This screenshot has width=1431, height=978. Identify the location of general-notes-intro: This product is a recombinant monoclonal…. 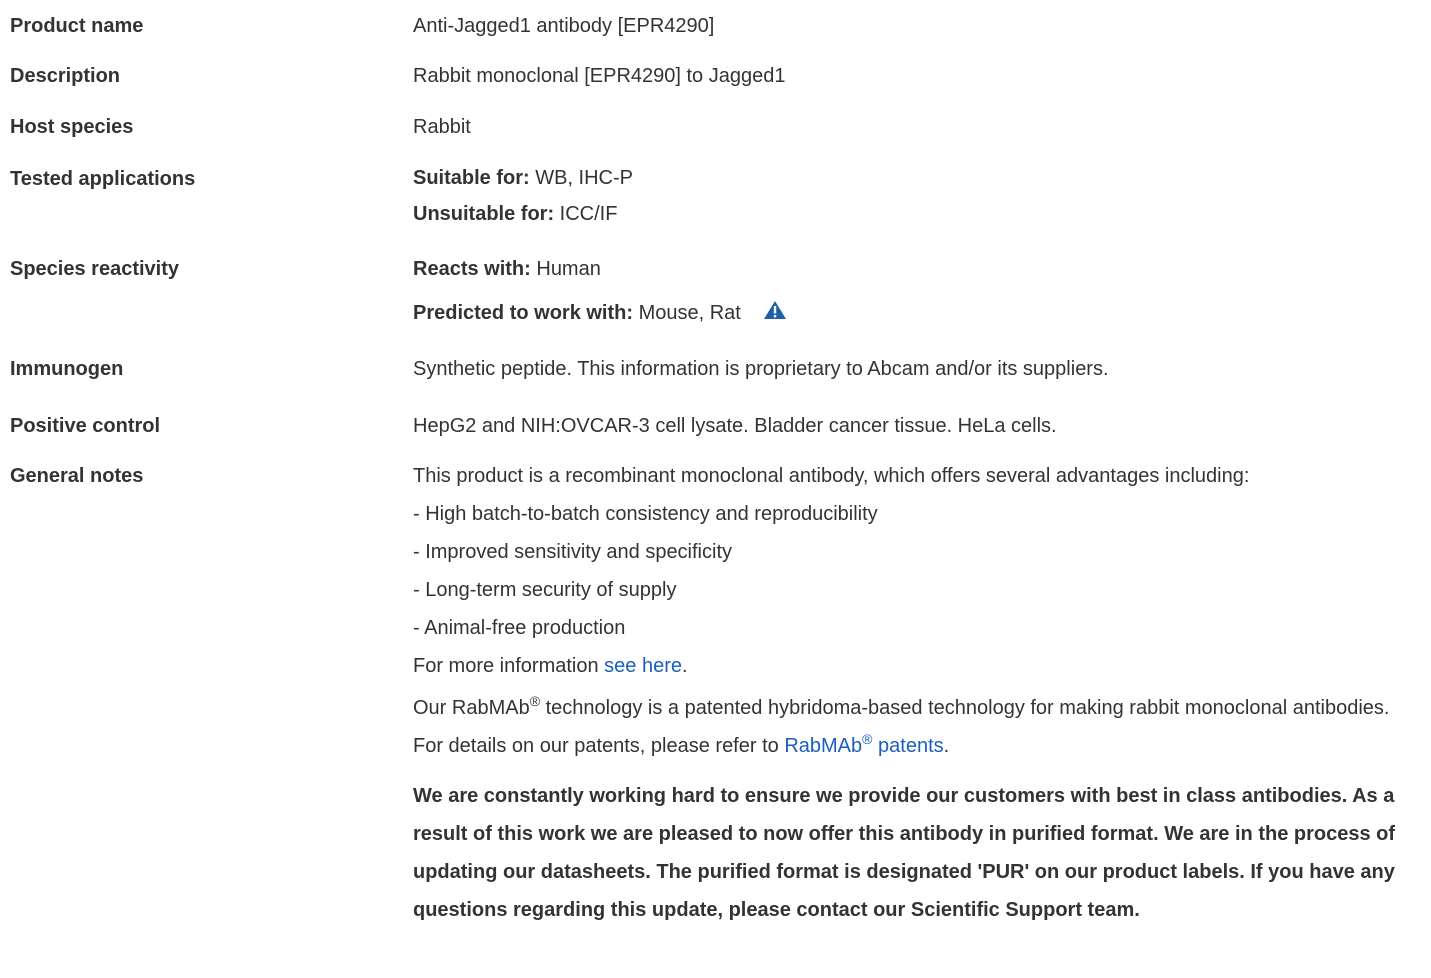
(831, 476).